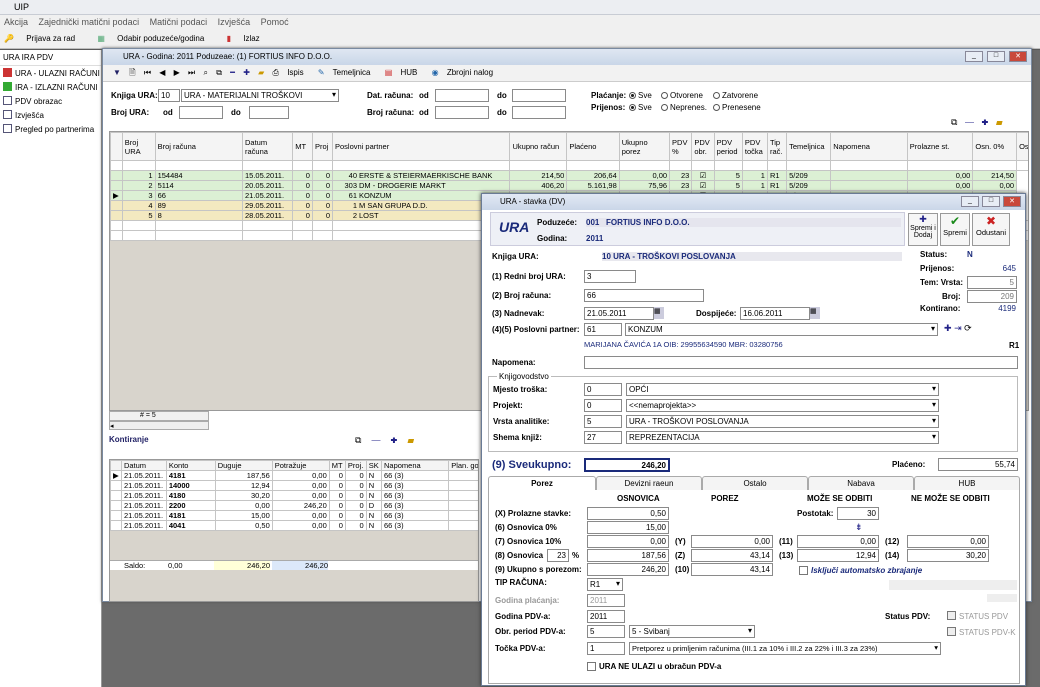  What do you see at coordinates (640, 95) in the screenshot?
I see `placanje-sve-radio: Sve` at bounding box center [640, 95].